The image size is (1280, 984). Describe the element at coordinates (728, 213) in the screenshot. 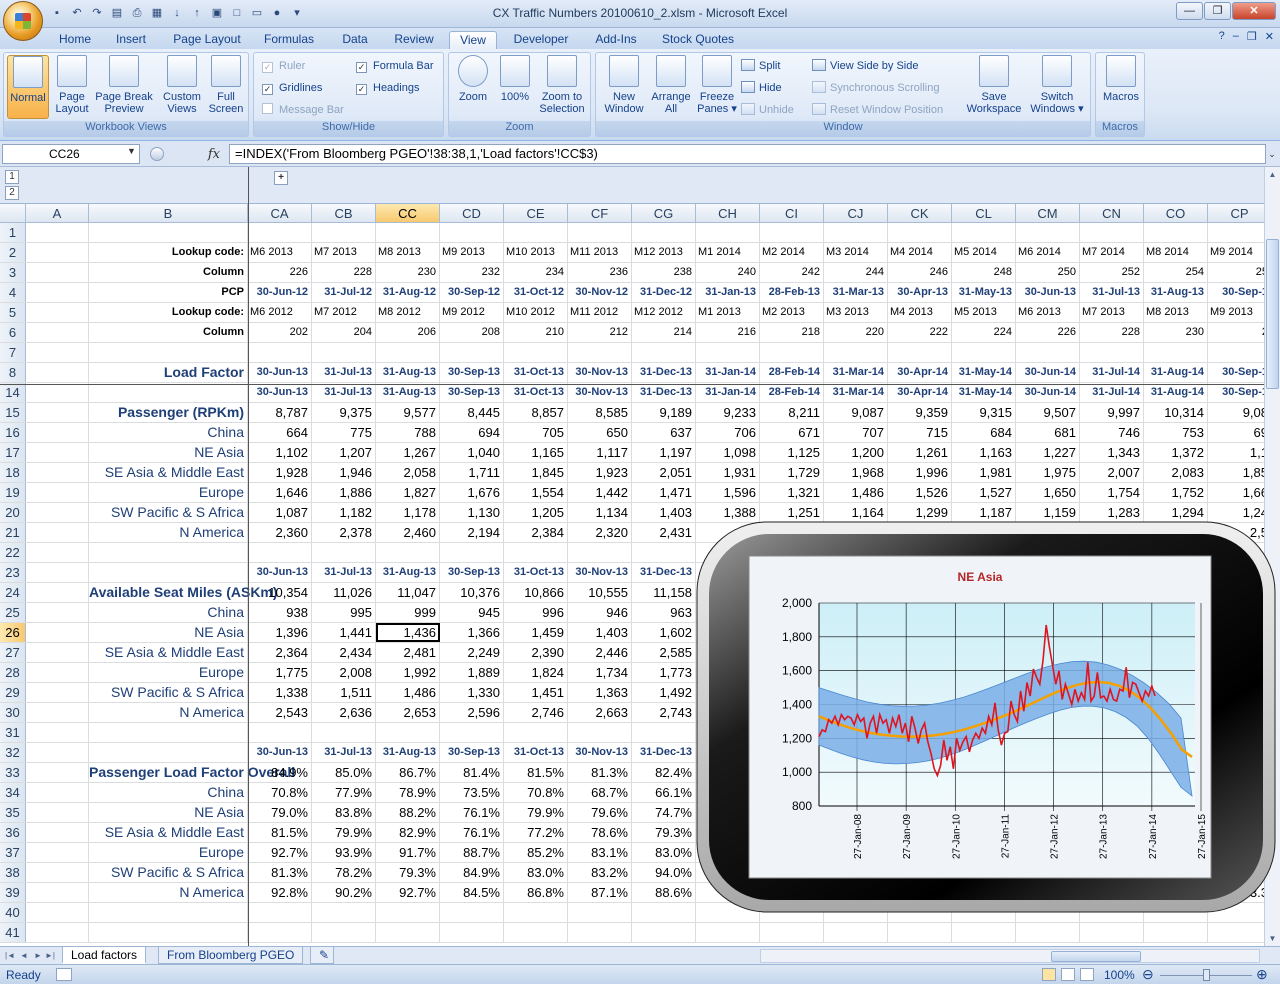

I see `column-header-ch: CH` at that location.